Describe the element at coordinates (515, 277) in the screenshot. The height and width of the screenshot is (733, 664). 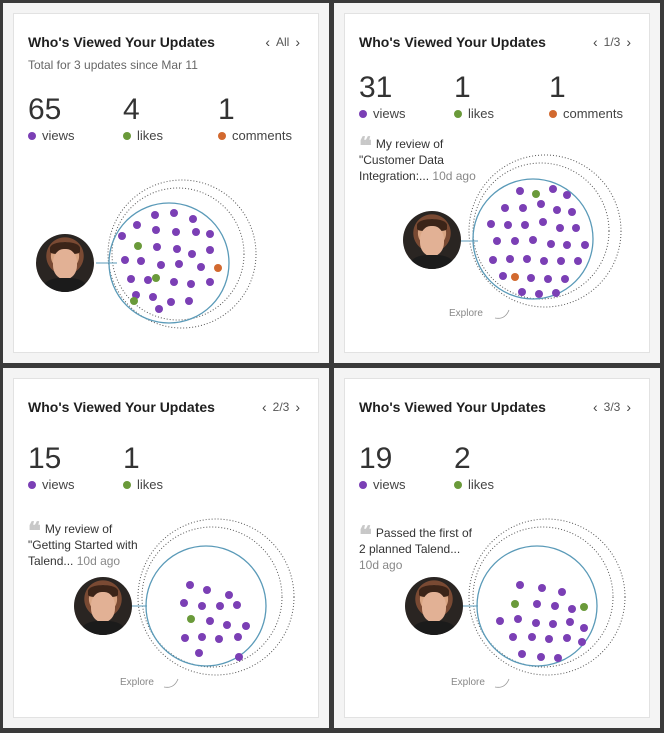
I see `commenter-dot` at that location.